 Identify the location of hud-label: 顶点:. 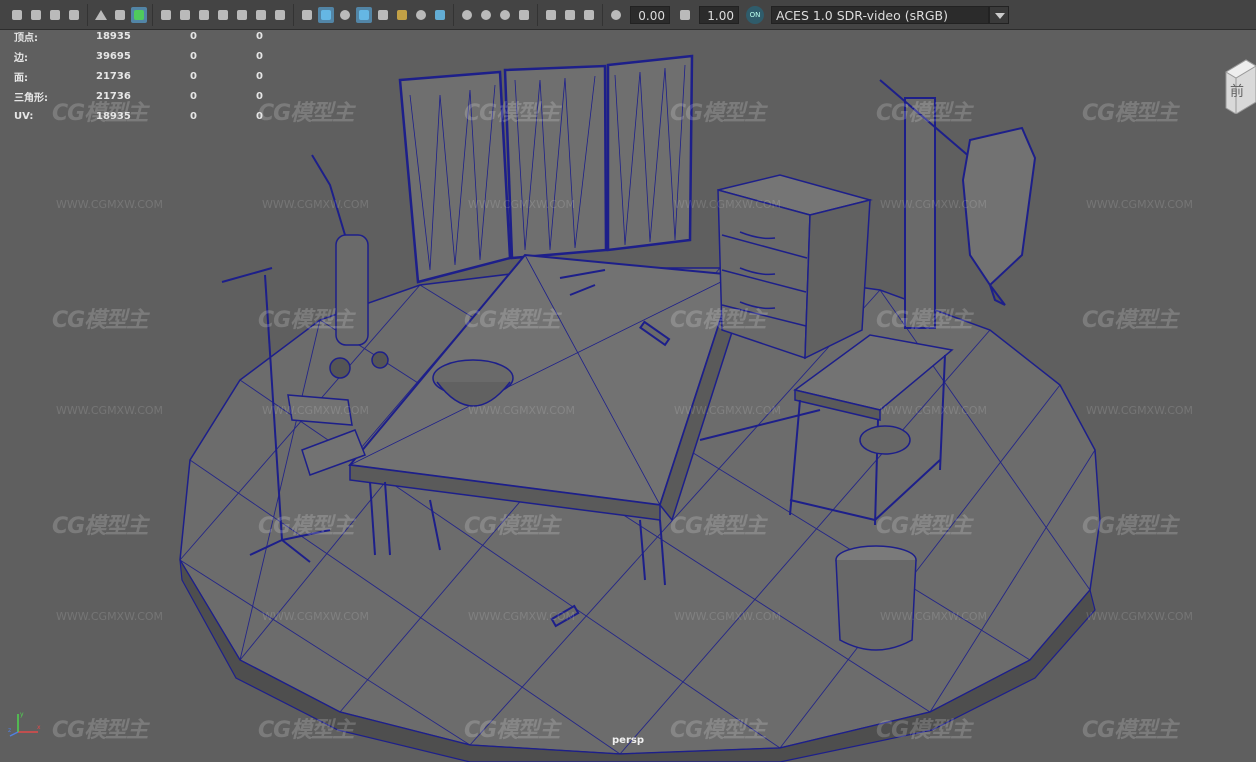
(26, 38).